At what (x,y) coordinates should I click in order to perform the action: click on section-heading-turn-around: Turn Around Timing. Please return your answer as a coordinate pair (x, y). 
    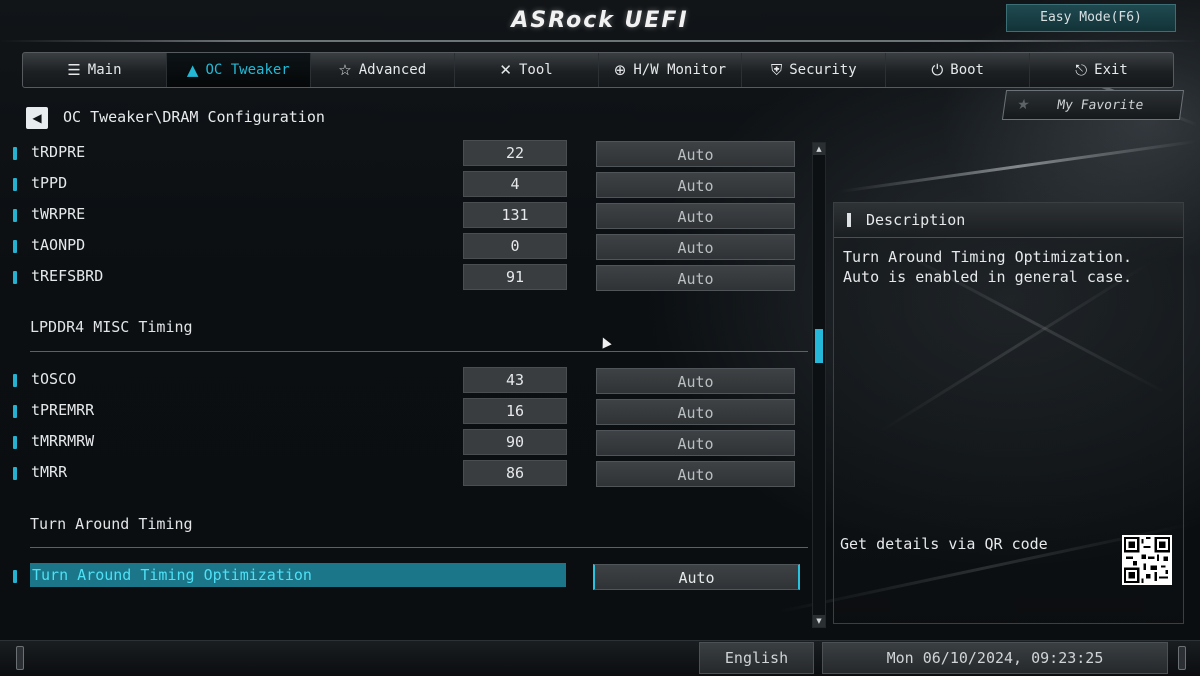
    Looking at the image, I should click on (111, 524).